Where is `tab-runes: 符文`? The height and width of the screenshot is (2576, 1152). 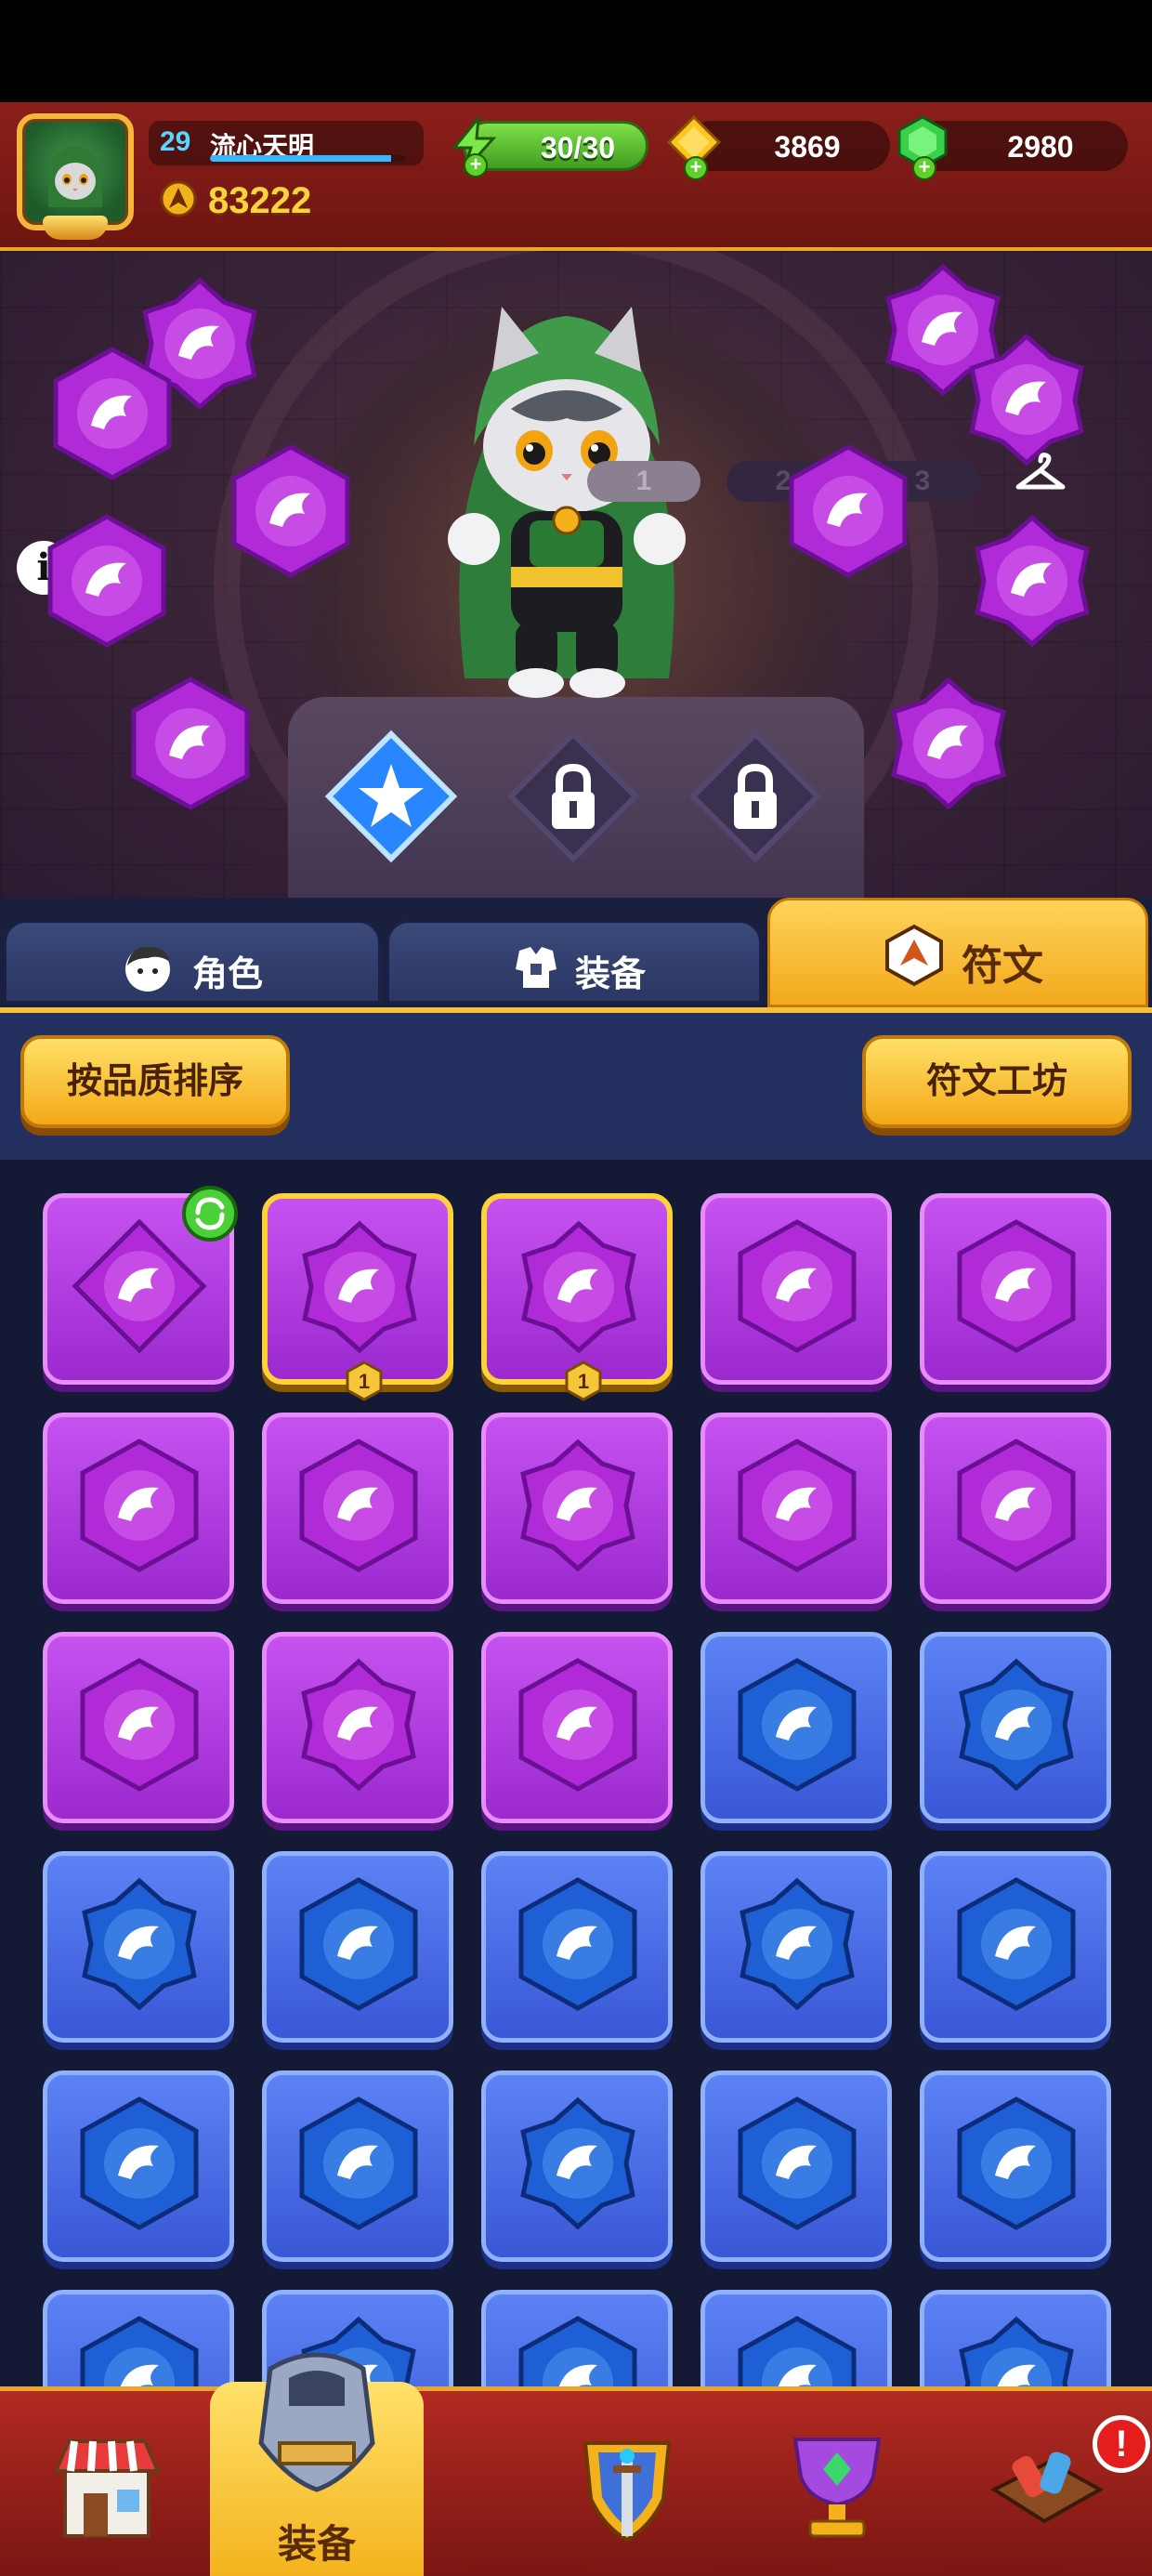
tab-runes: 符文 is located at coordinates (957, 952).